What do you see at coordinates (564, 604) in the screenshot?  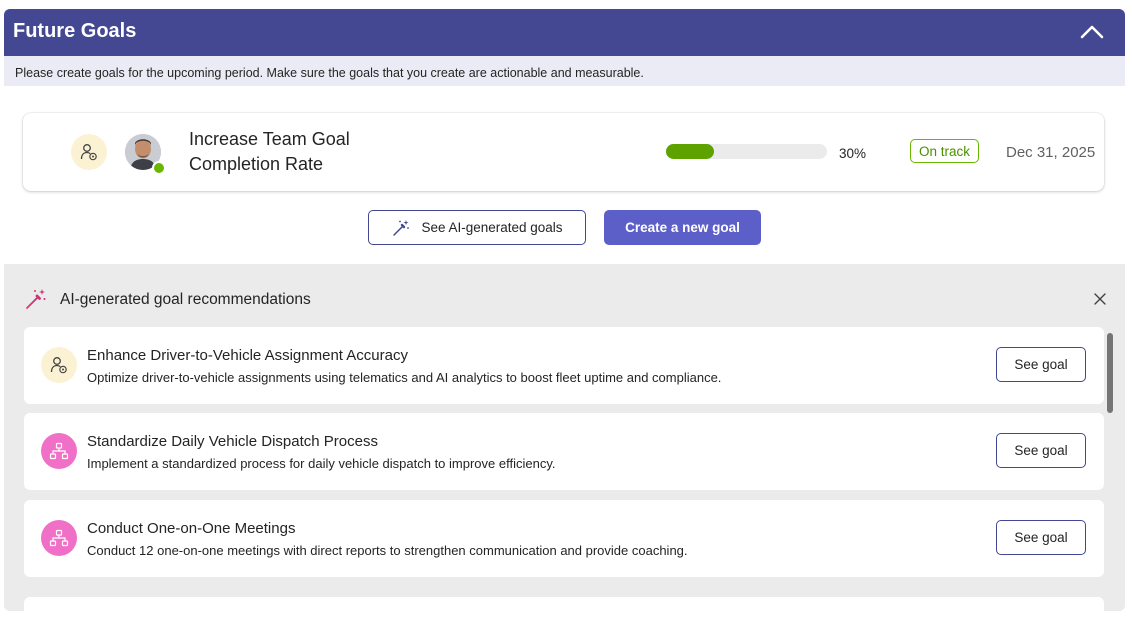 I see `recommendation-card-partial` at bounding box center [564, 604].